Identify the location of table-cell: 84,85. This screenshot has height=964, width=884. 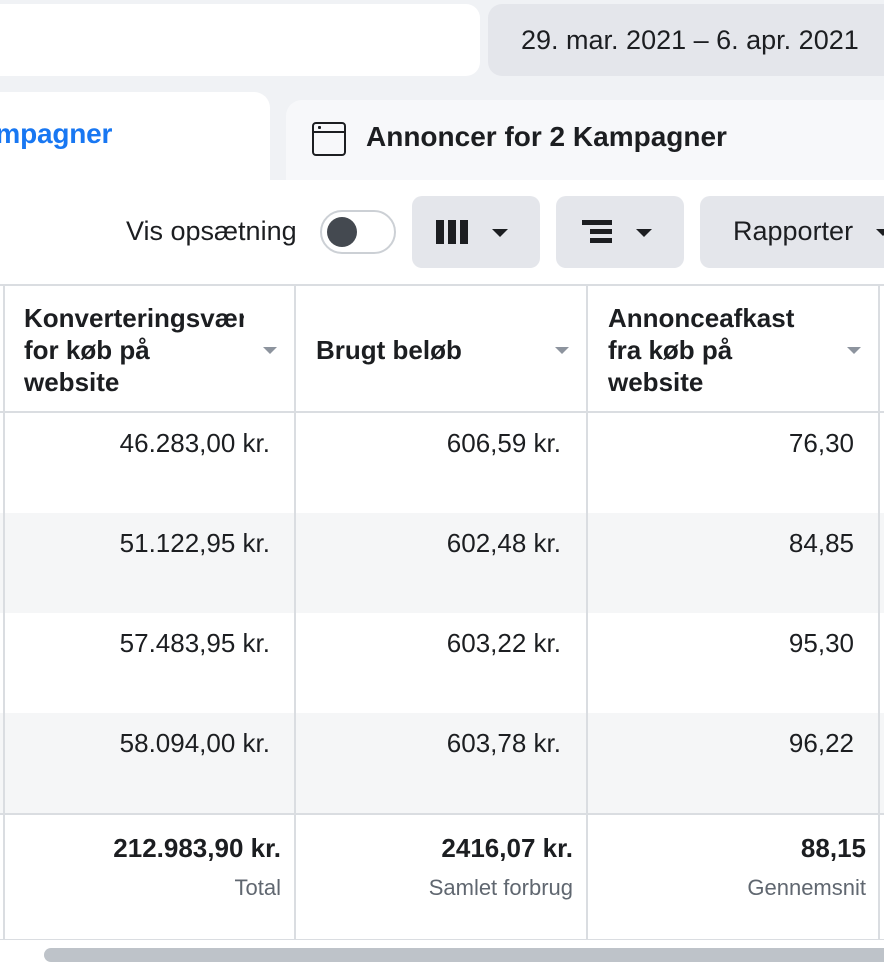
(821, 543).